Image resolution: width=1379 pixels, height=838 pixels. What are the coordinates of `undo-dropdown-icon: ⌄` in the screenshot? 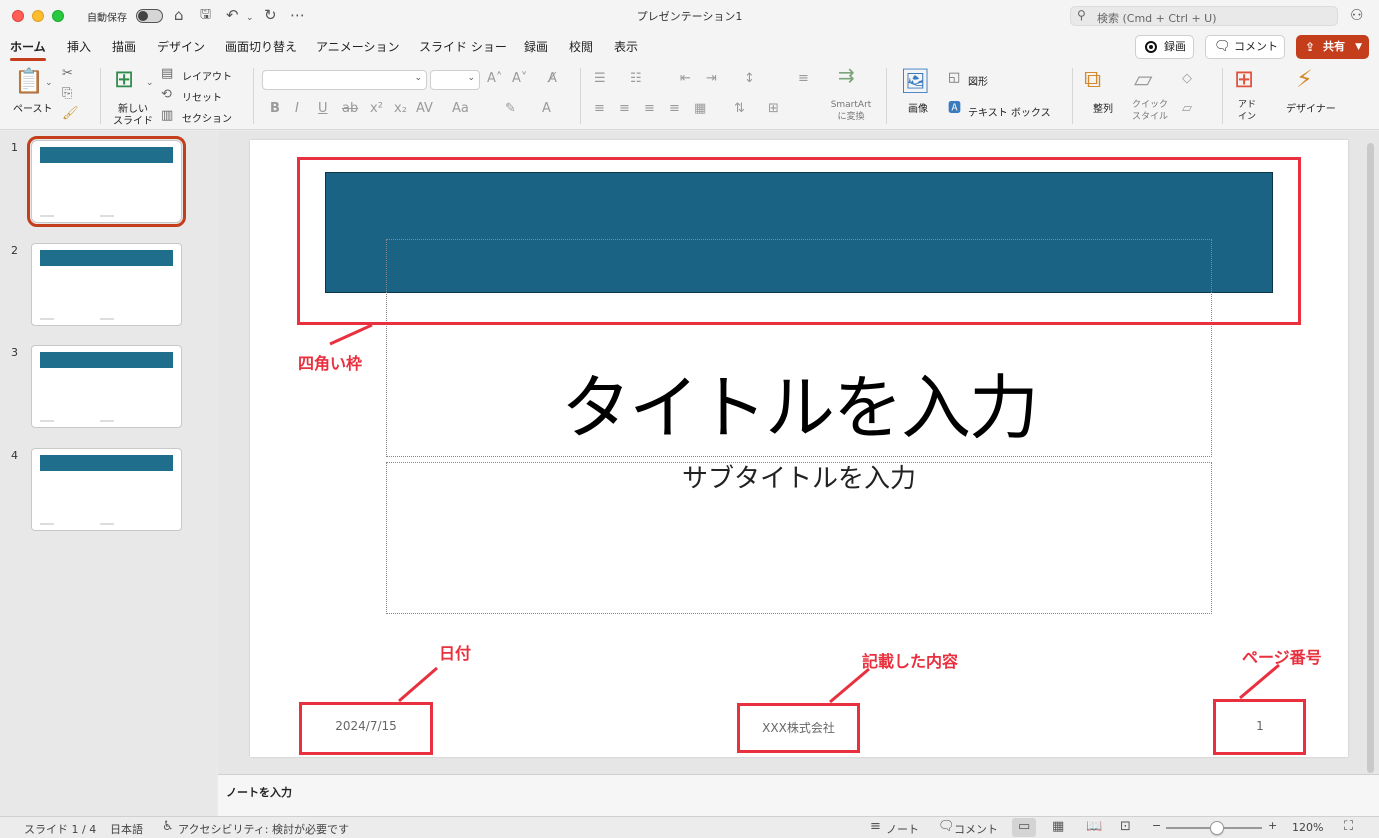 It's located at (250, 18).